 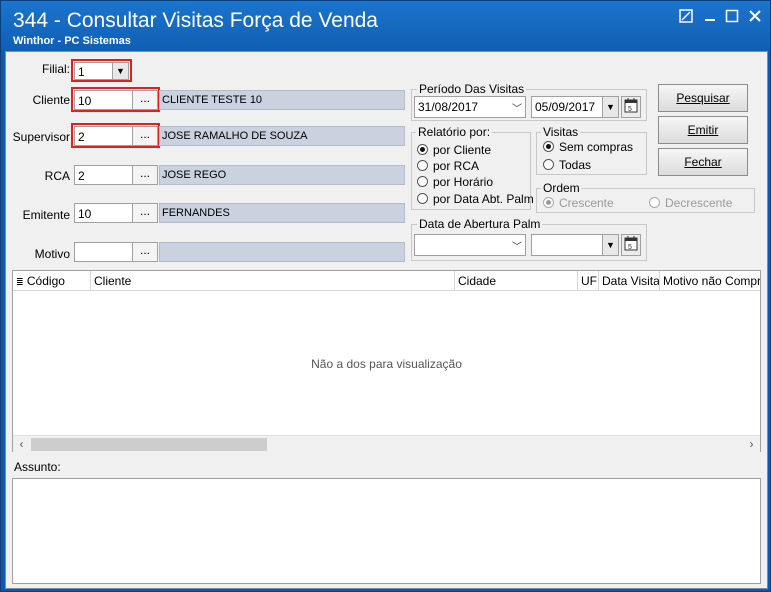 What do you see at coordinates (282, 100) in the screenshot?
I see `cliente-name-field: CLIENTE TESTE 10` at bounding box center [282, 100].